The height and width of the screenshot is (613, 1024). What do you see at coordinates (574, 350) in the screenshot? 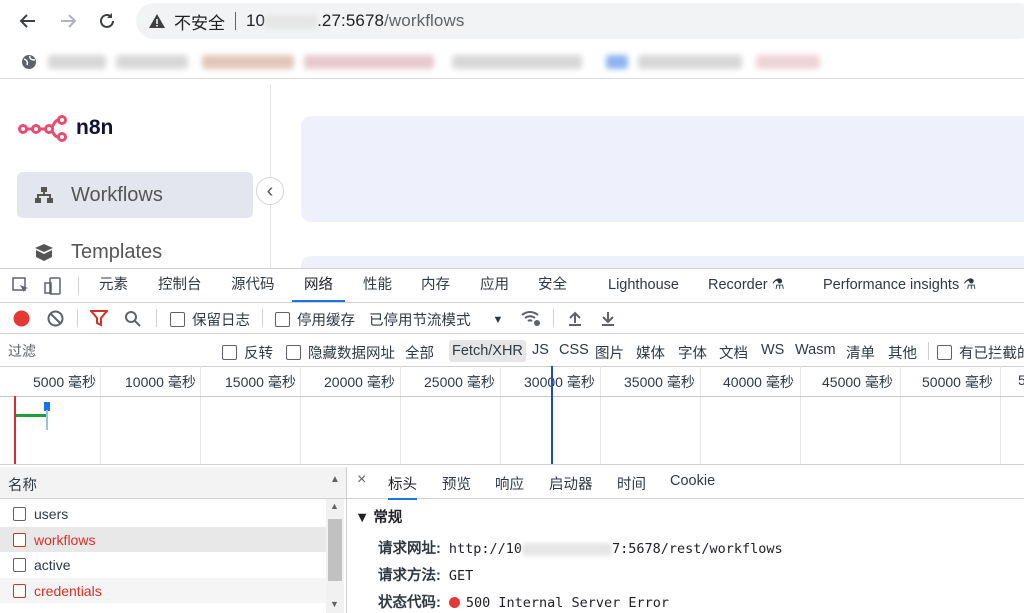
I see `filter-type-css: CSS` at bounding box center [574, 350].